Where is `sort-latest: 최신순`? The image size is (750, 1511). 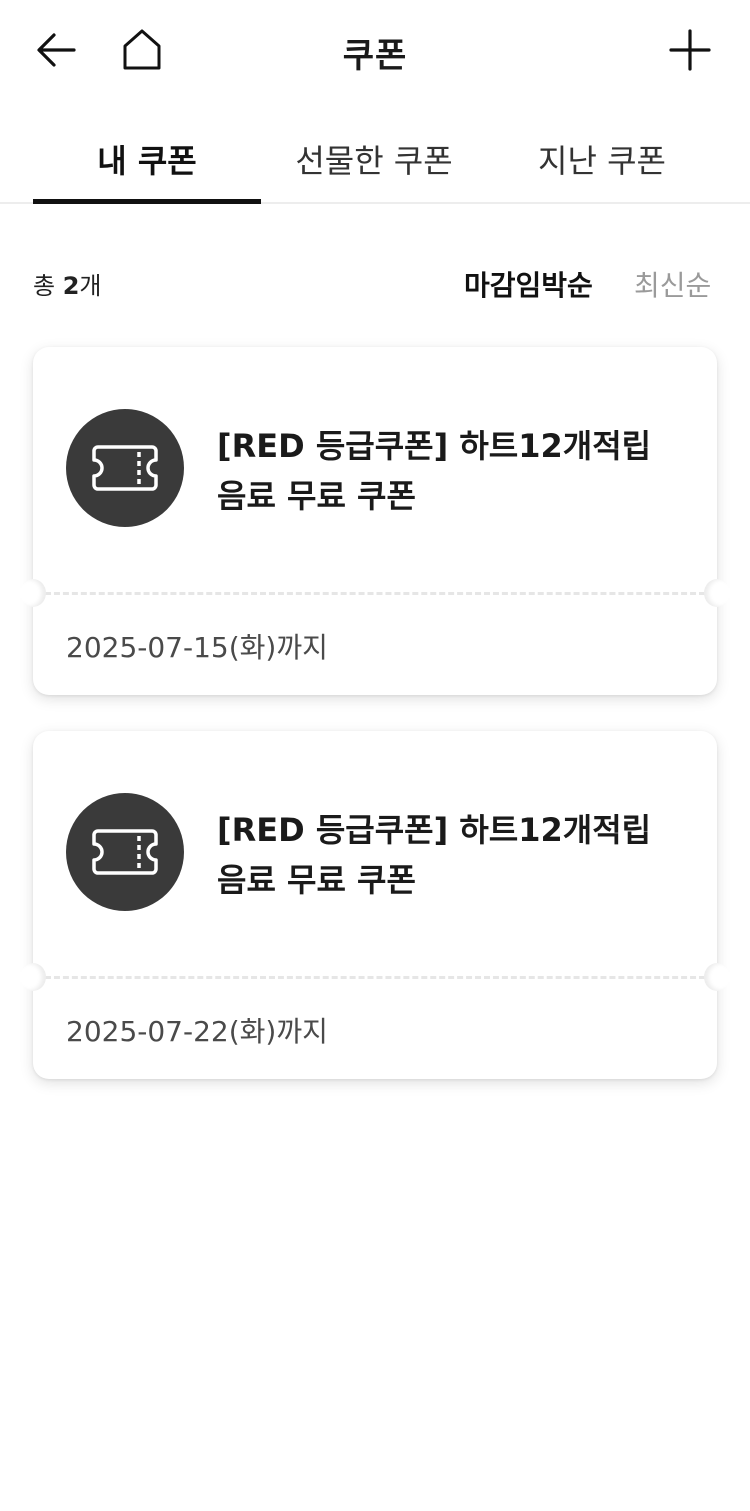 sort-latest: 최신순 is located at coordinates (672, 284).